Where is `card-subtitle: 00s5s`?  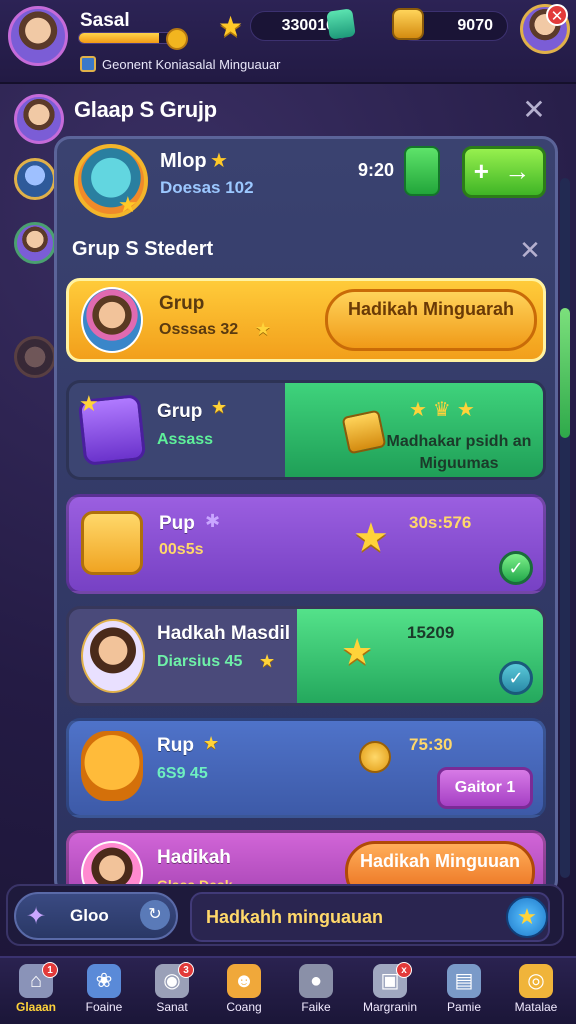 card-subtitle: 00s5s is located at coordinates (181, 549).